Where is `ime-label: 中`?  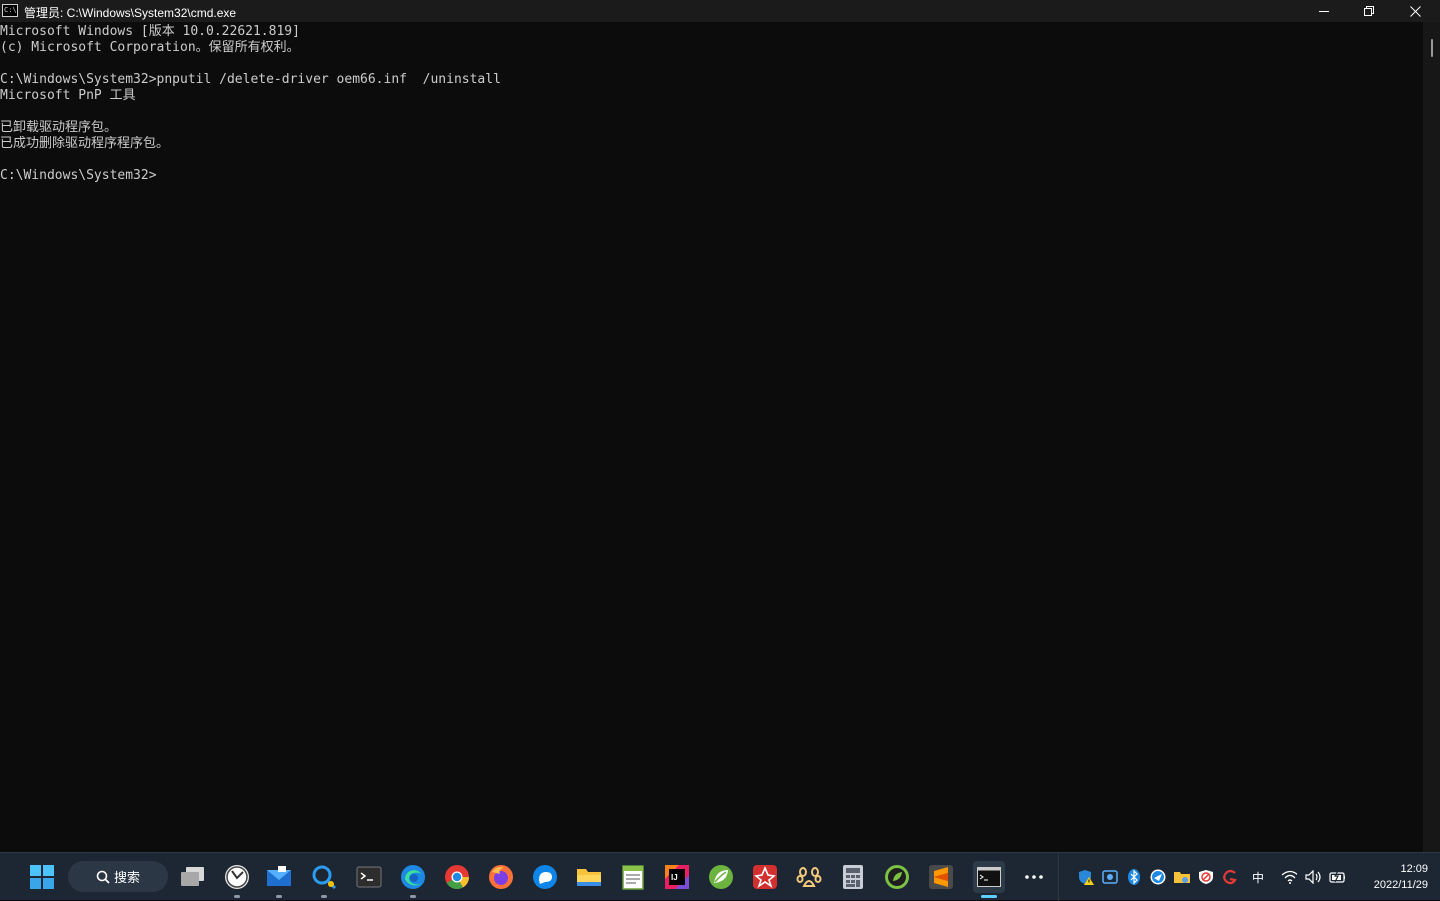
ime-label: 中 is located at coordinates (1257, 877).